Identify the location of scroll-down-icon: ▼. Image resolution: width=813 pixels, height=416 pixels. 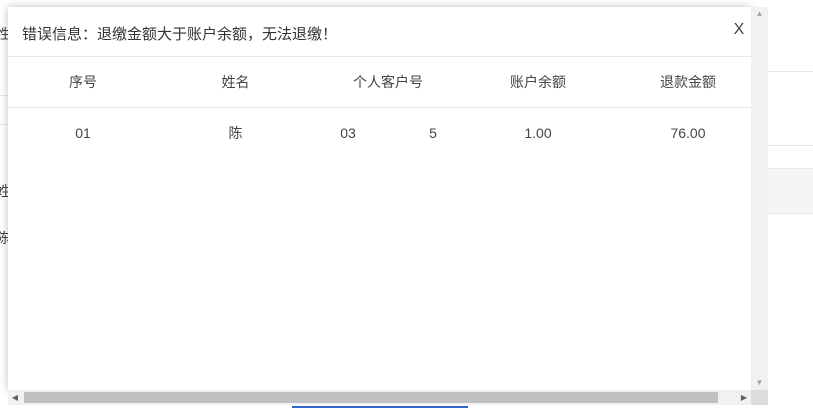
(759, 383).